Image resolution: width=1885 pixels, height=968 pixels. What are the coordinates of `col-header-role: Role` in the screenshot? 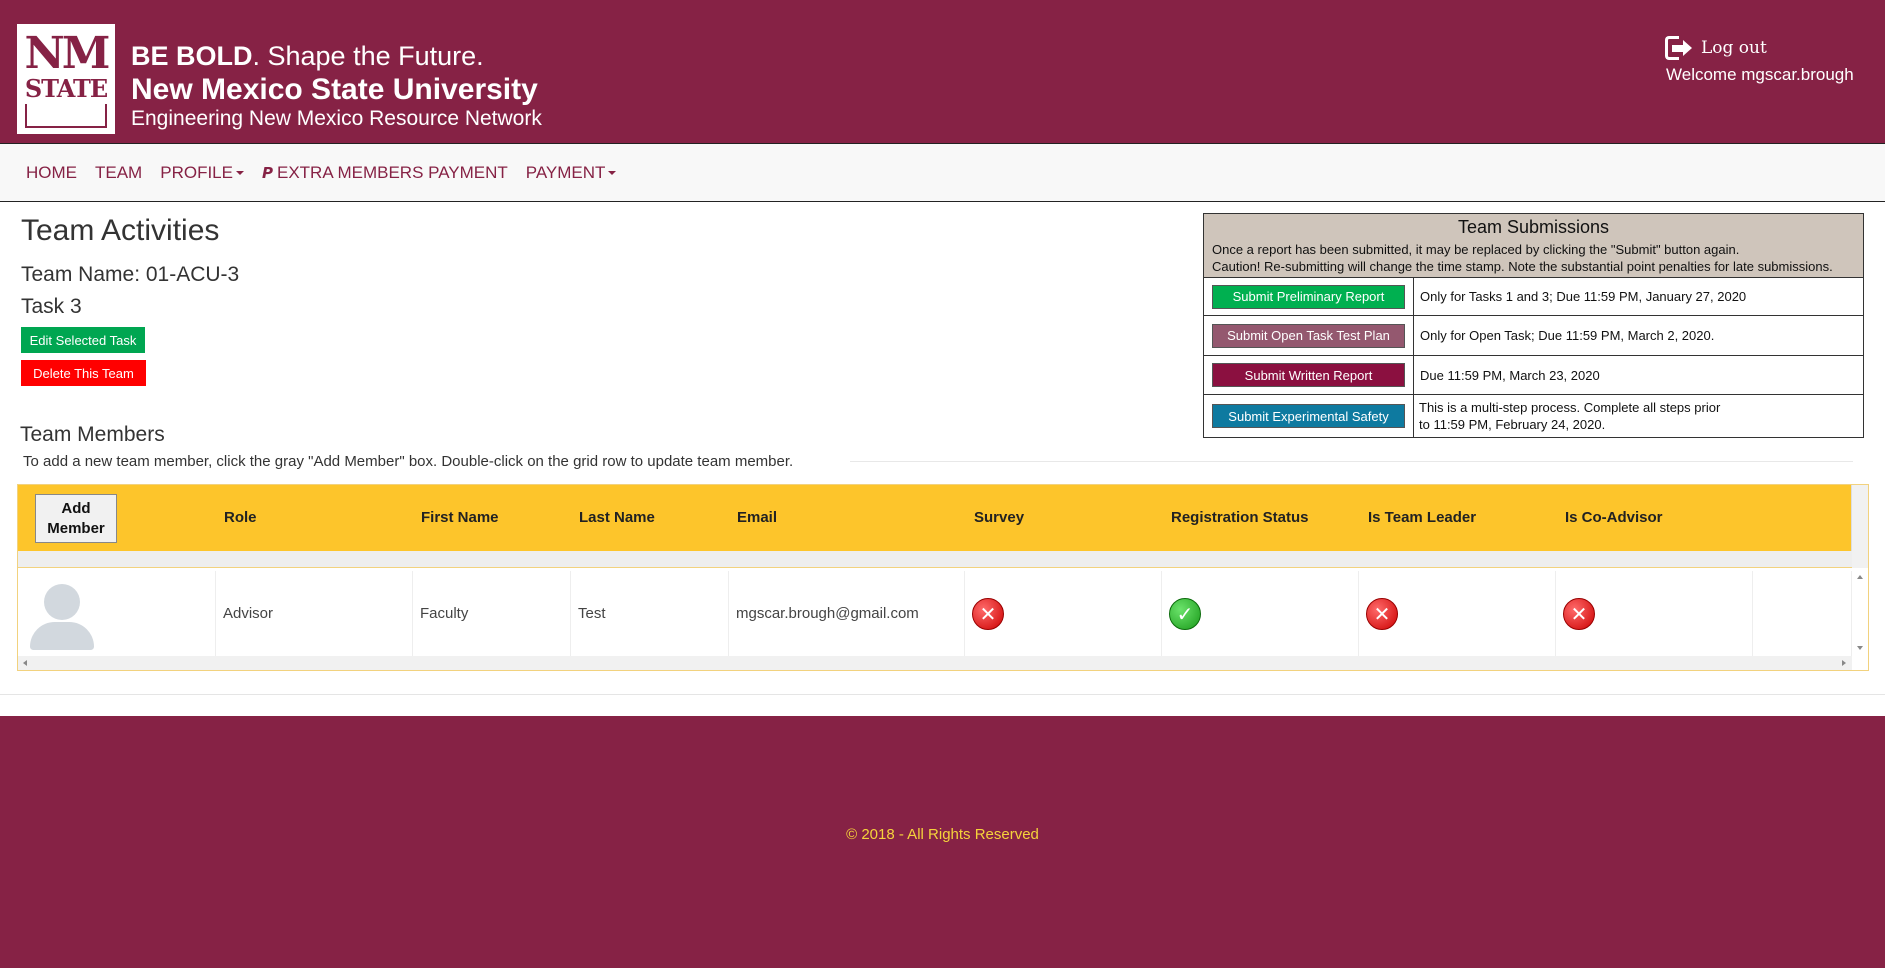 It's located at (240, 517).